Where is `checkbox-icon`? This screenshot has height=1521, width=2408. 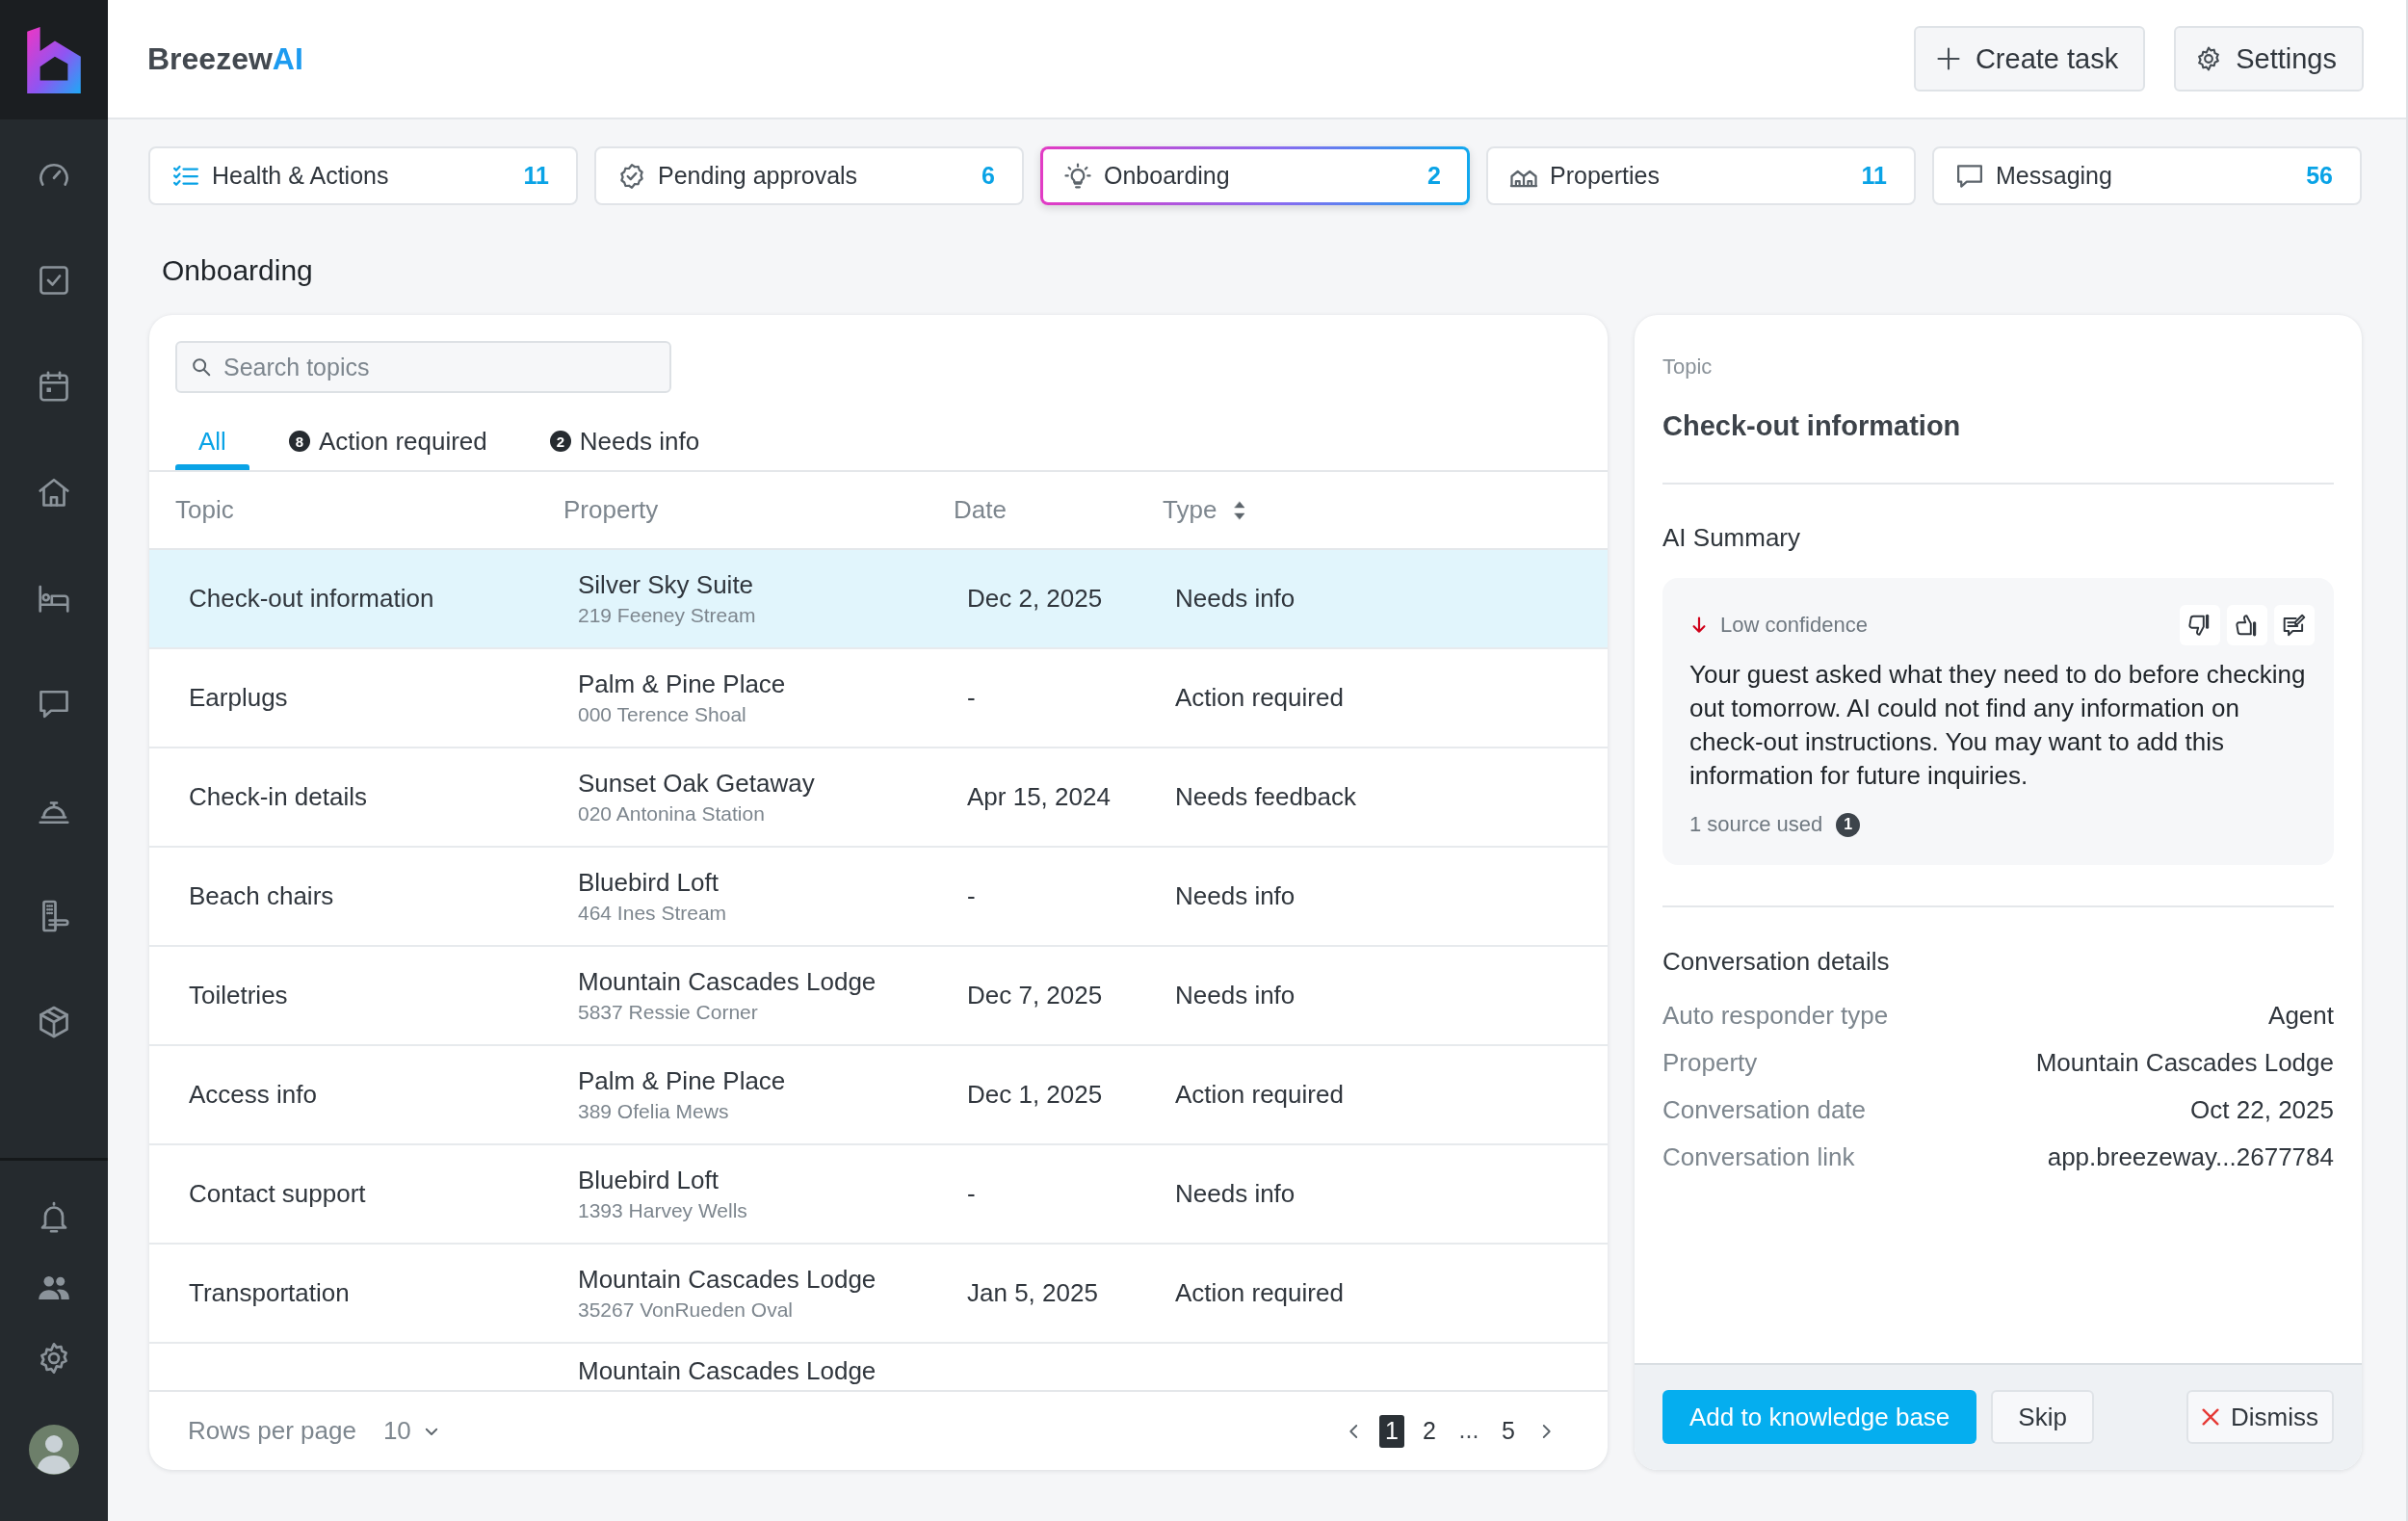 checkbox-icon is located at coordinates (54, 280).